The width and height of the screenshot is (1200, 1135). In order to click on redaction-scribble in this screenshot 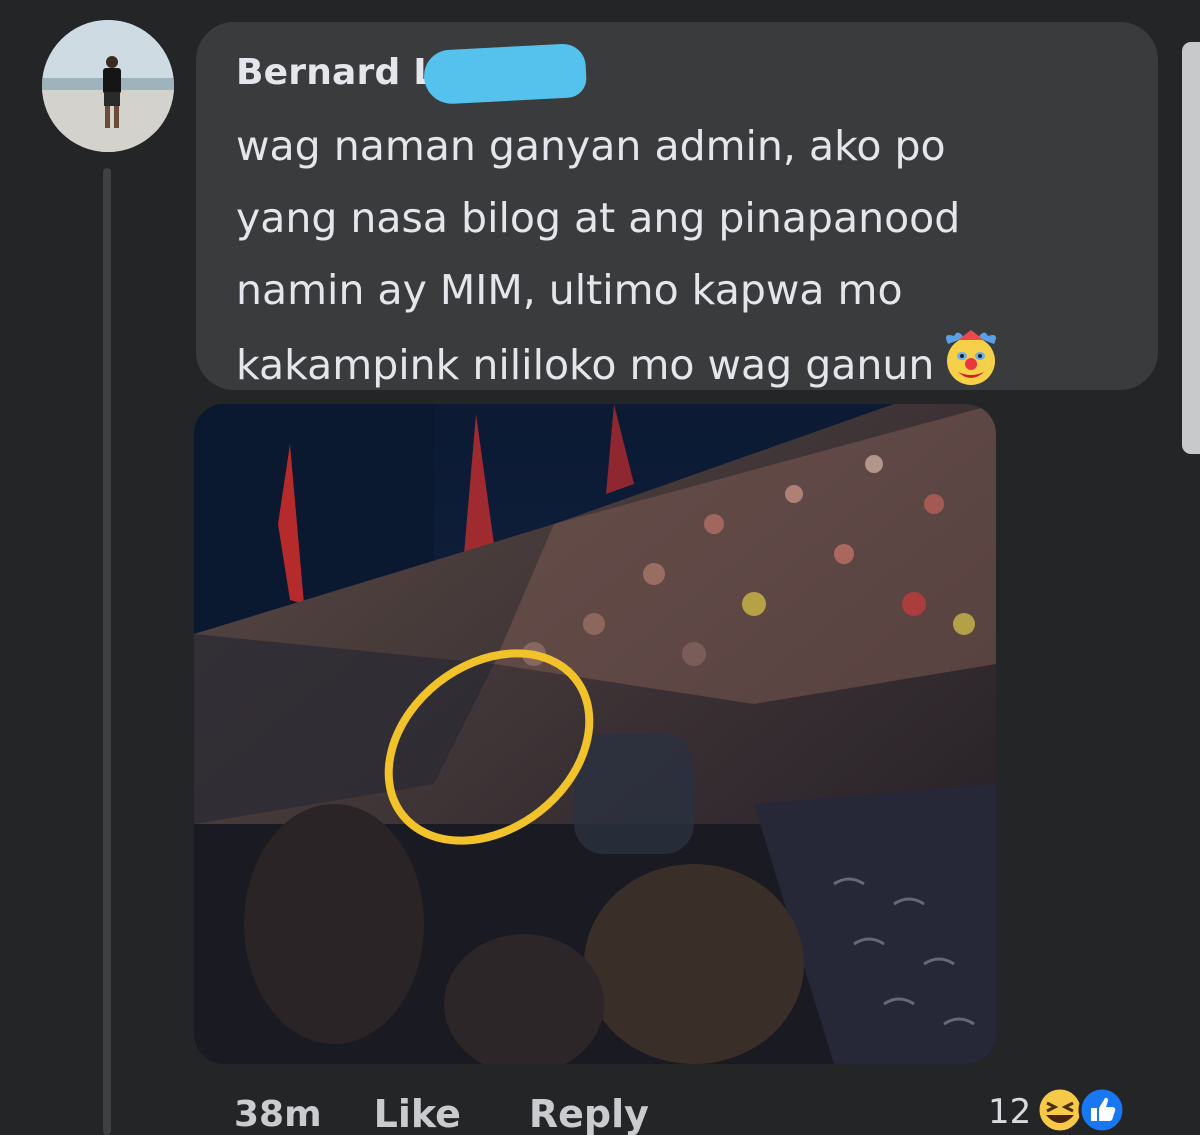, I will do `click(505, 74)`.